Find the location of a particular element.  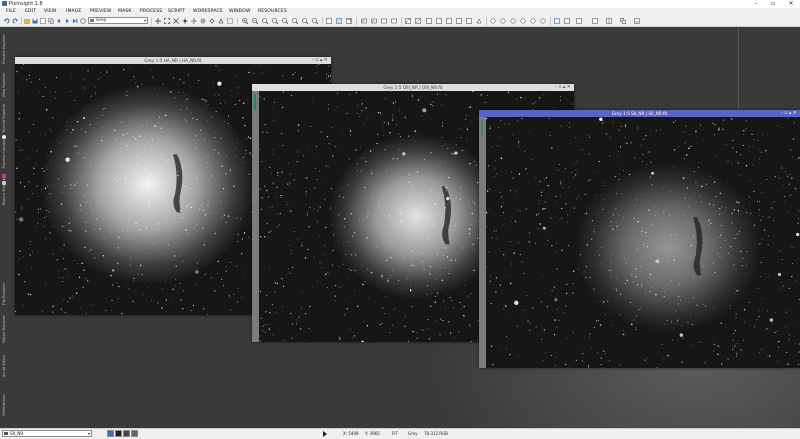

stf-24bit-icon is located at coordinates (523, 21).